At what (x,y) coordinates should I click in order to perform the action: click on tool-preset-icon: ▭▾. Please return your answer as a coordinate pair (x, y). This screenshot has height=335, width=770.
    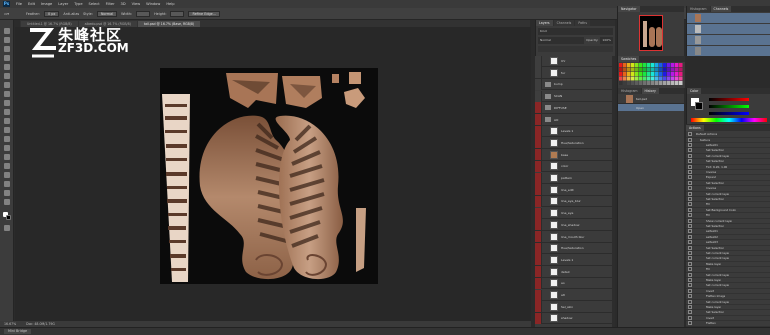
    Looking at the image, I should click on (13, 14).